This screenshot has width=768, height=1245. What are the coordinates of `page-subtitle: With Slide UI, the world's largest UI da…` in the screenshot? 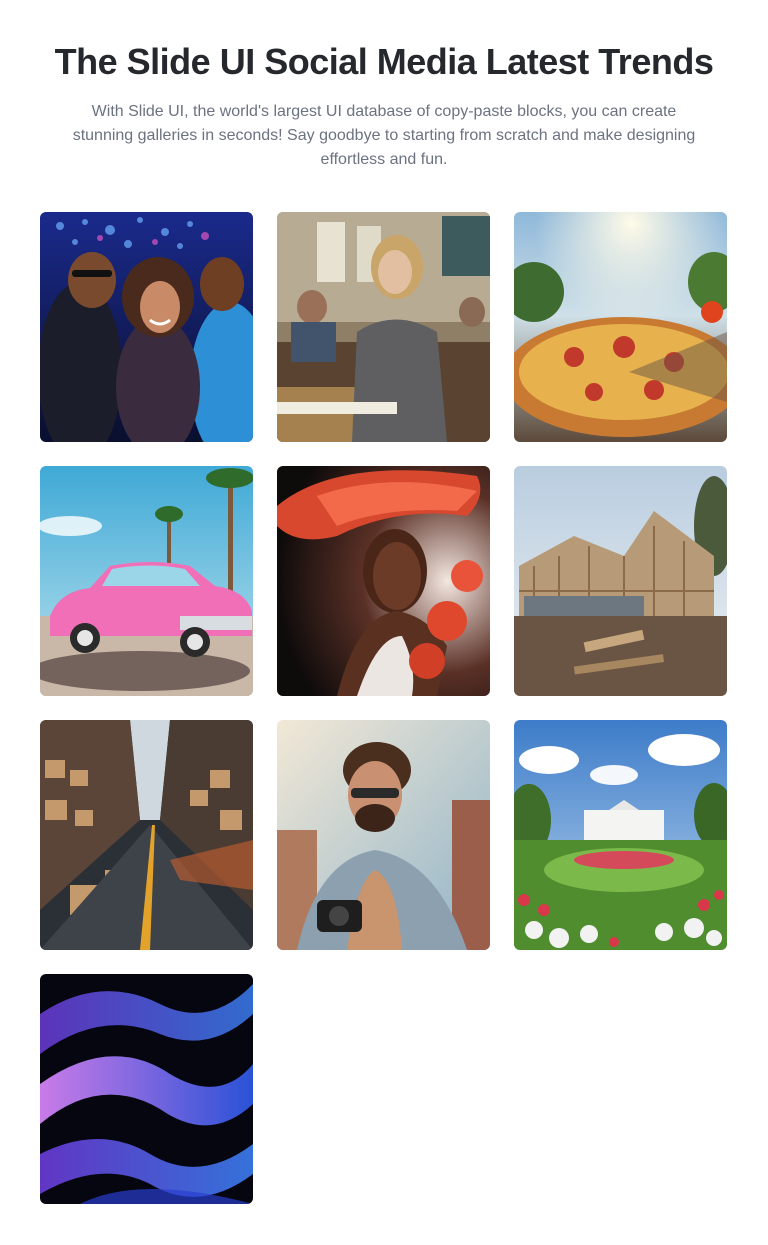 It's located at (384, 135).